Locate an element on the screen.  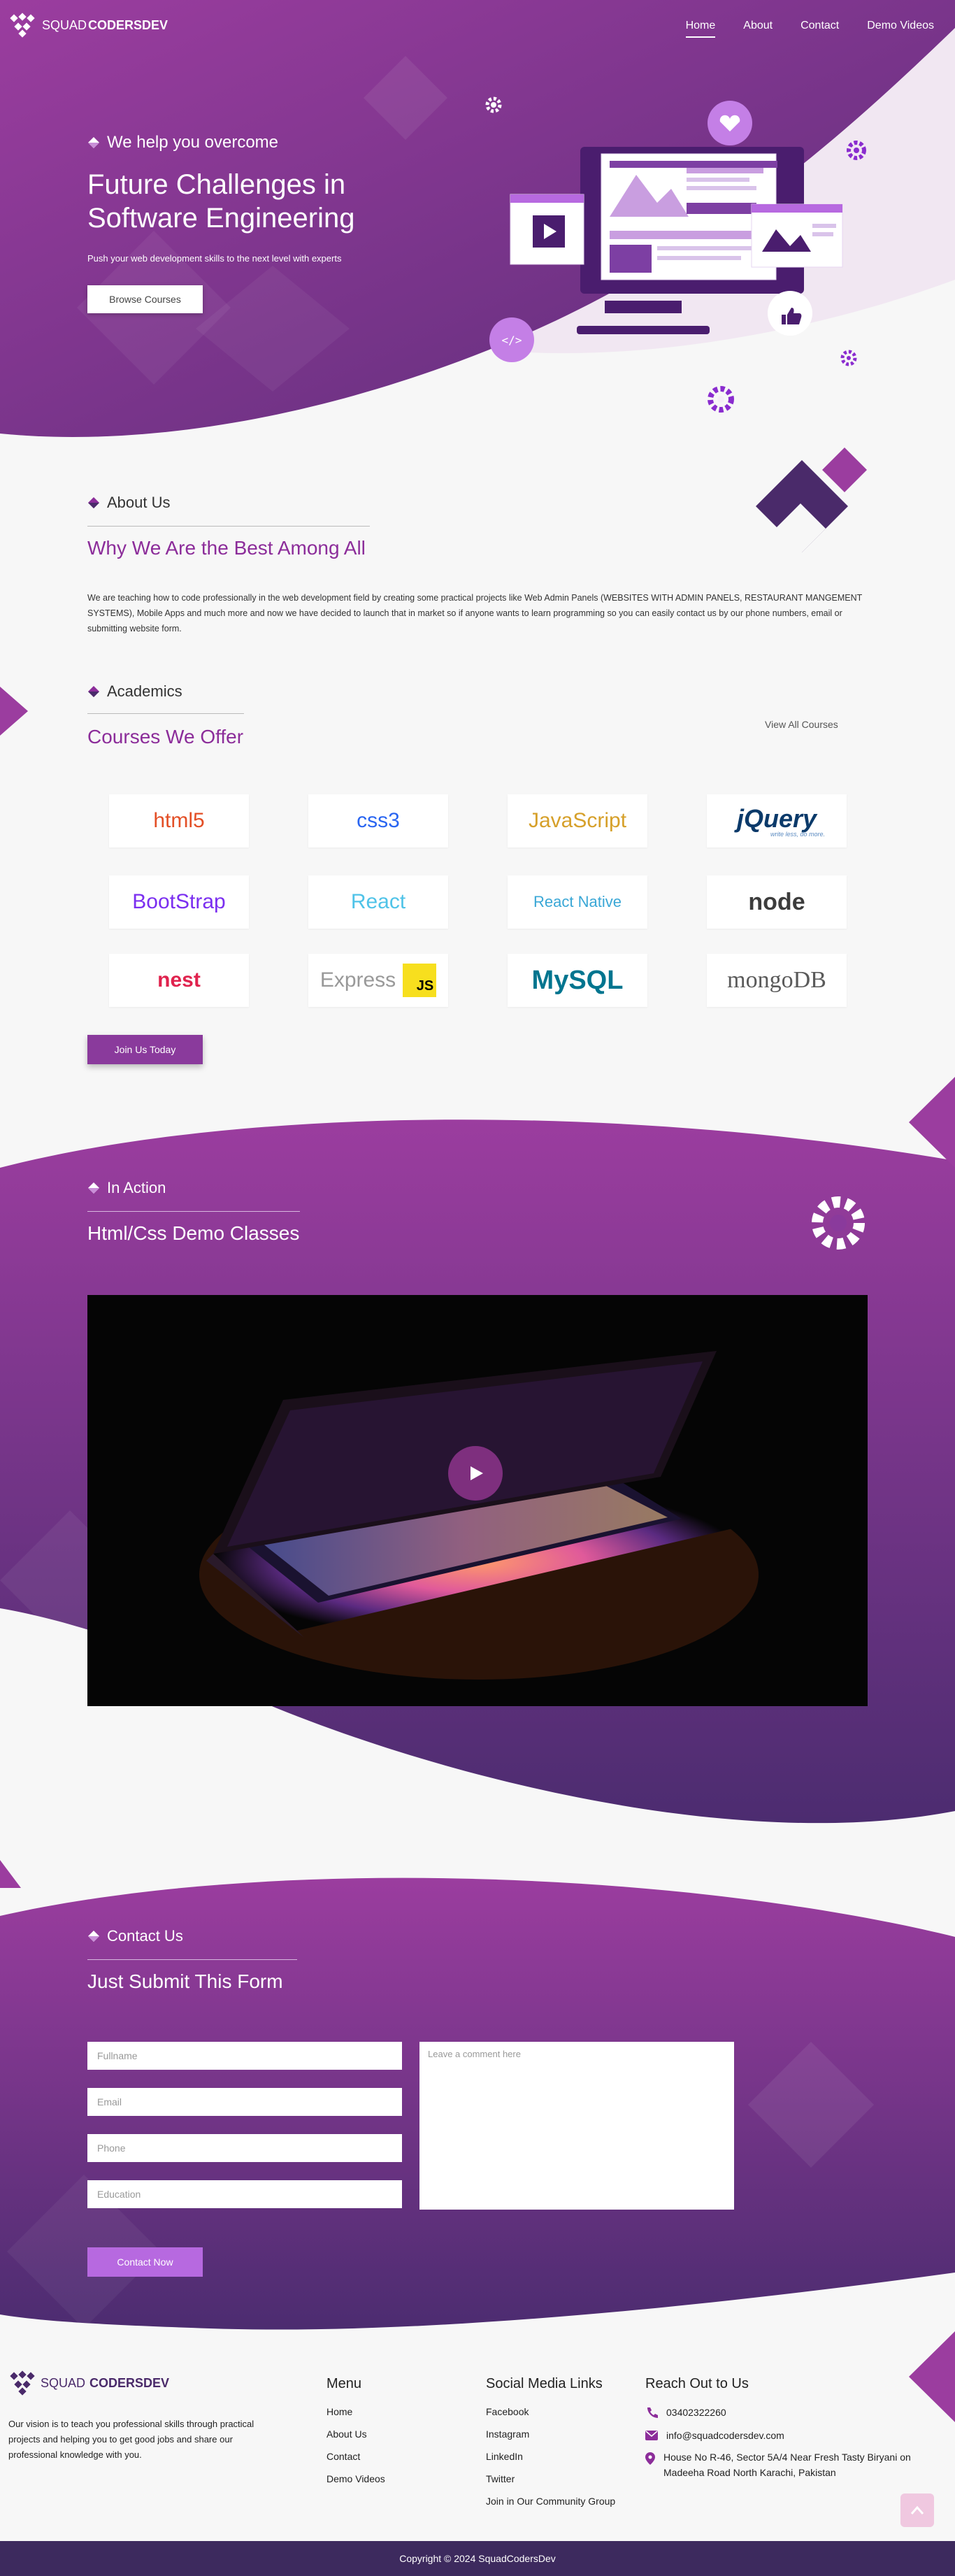
view-all-courses-link: View All Courses is located at coordinates (801, 724).